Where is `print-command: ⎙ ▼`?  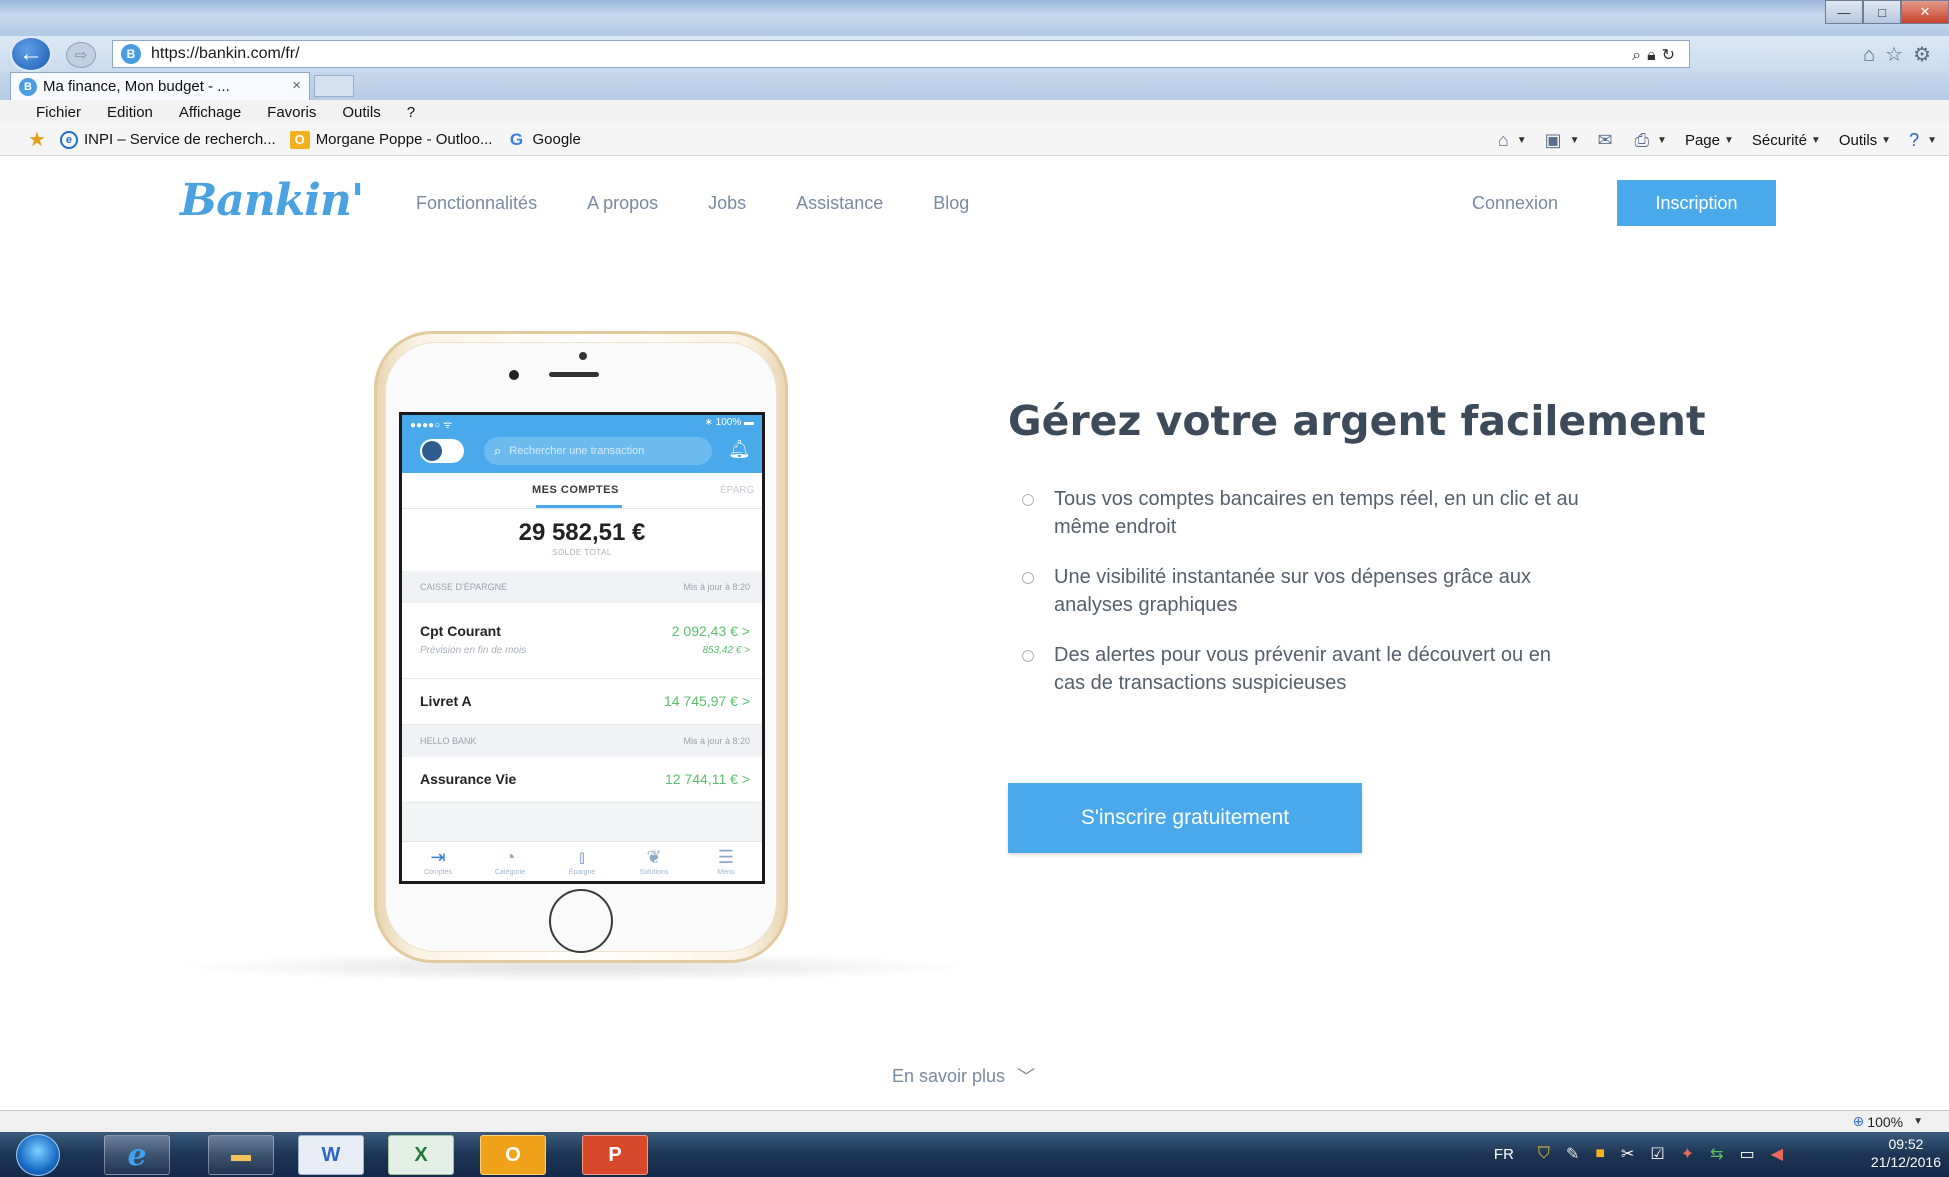 print-command: ⎙ ▼ is located at coordinates (1651, 140).